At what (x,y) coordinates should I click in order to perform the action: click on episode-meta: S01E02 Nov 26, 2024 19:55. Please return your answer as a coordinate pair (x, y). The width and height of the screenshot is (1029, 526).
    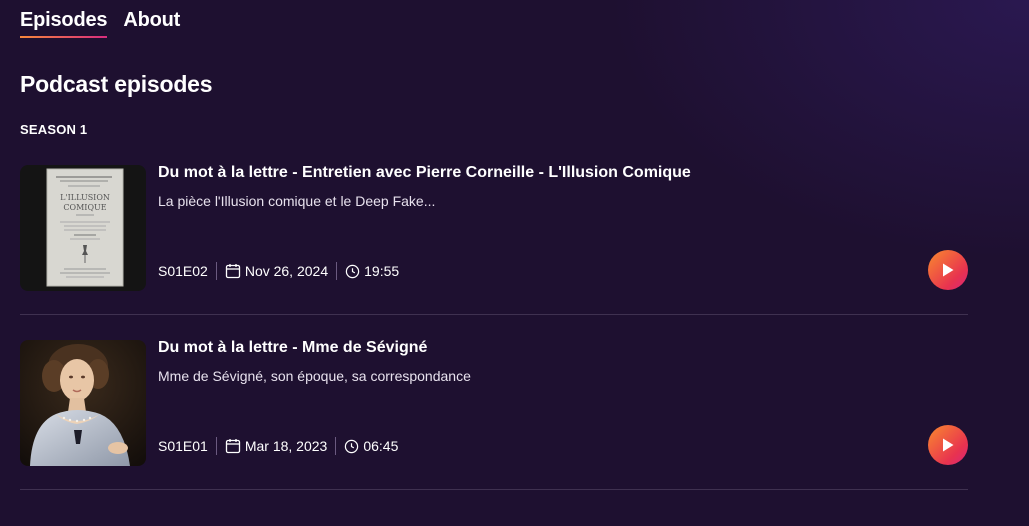
    Looking at the image, I should click on (278, 271).